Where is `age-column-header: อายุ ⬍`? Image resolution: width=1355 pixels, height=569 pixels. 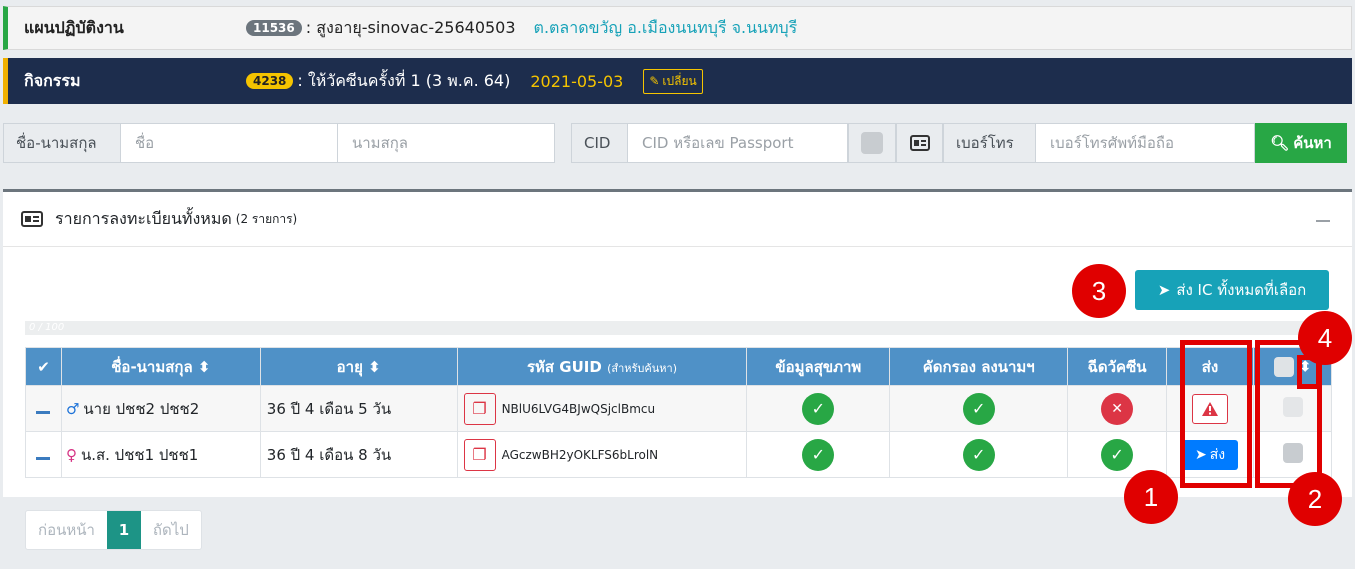
age-column-header: อายุ ⬍ is located at coordinates (358, 366).